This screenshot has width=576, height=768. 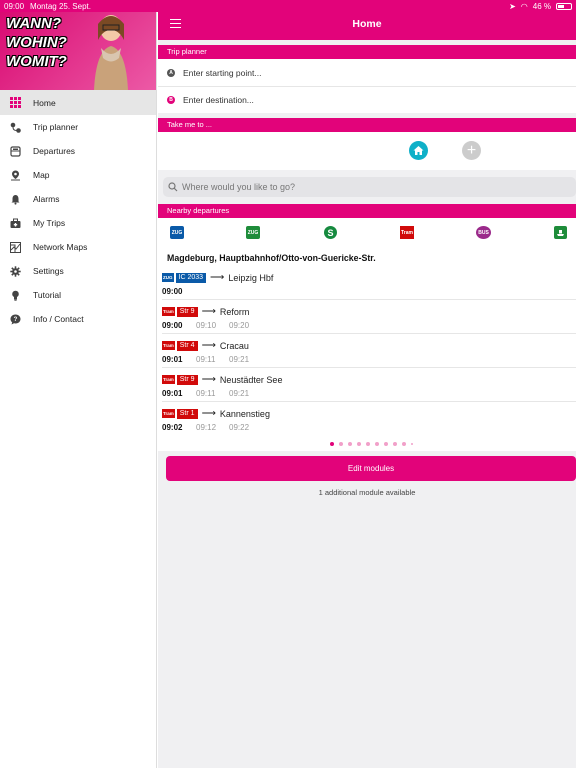 I want to click on transport-mode-filter: ZUG ZUG S Tram BUS, so click(x=367, y=231).